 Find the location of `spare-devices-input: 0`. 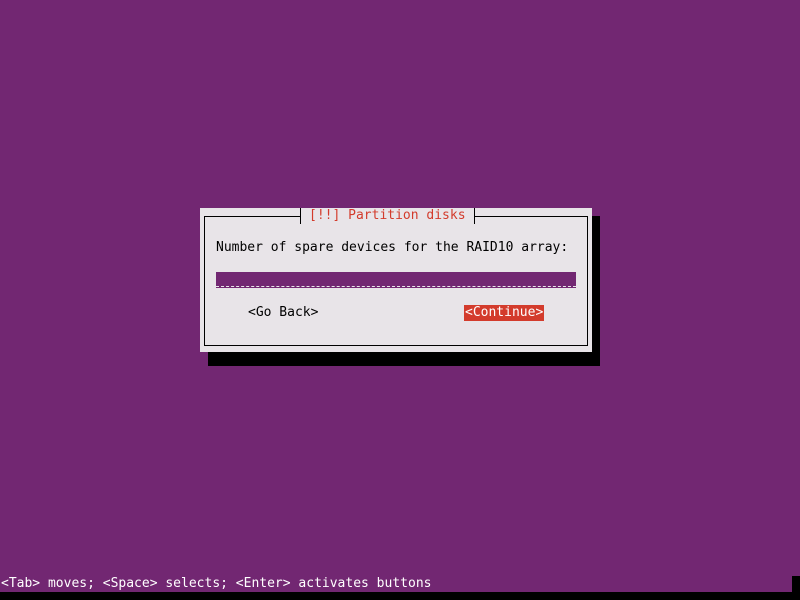

spare-devices-input: 0 is located at coordinates (396, 280).